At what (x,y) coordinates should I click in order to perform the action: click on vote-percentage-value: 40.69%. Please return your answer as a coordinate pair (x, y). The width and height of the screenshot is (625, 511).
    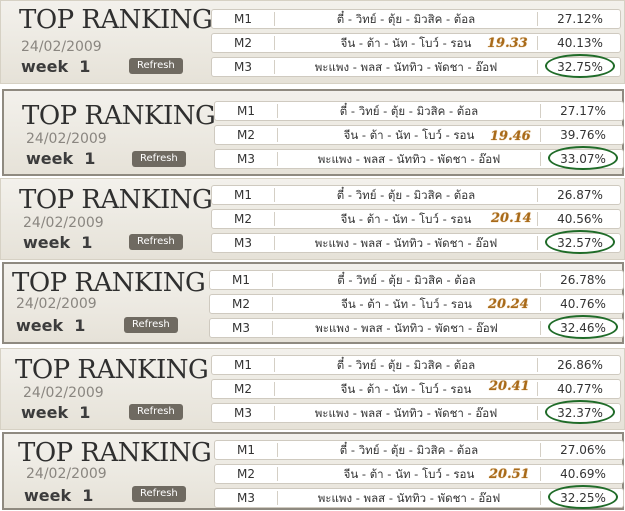
    Looking at the image, I should click on (583, 474).